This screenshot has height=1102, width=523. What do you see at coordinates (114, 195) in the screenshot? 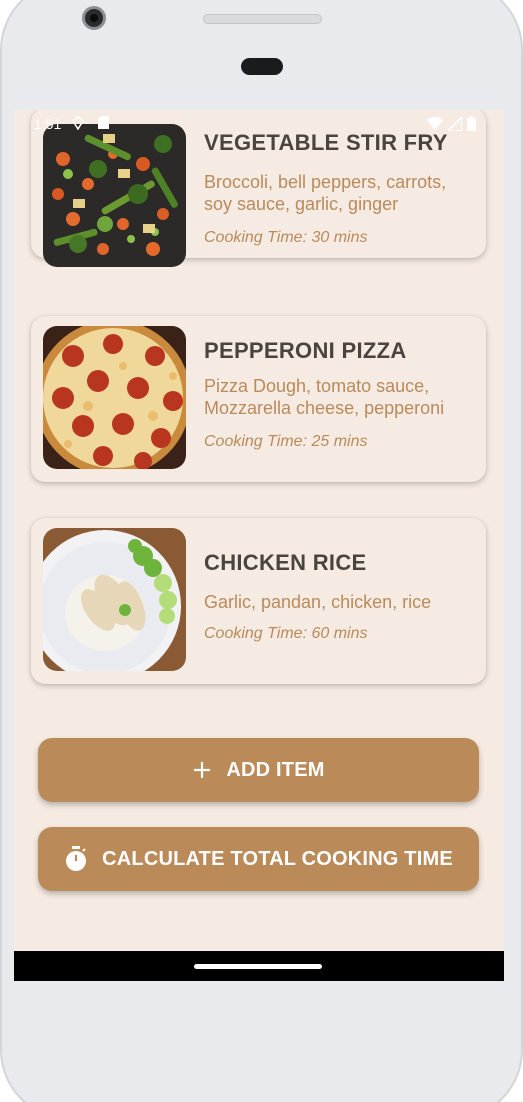
I see `vegetable-stir-fry-photo` at bounding box center [114, 195].